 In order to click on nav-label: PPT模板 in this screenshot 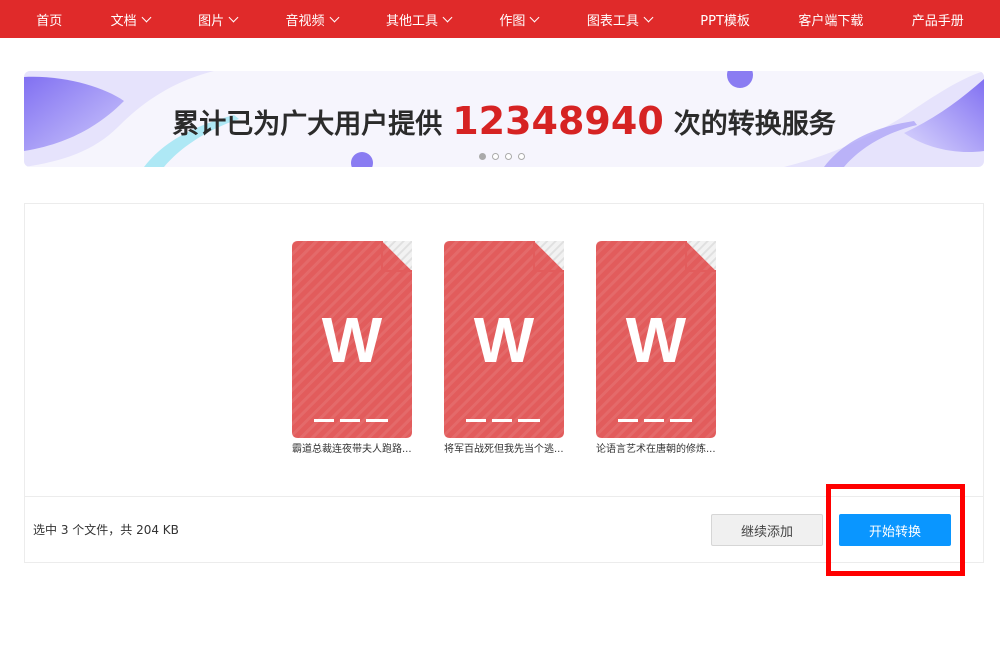, I will do `click(725, 21)`.